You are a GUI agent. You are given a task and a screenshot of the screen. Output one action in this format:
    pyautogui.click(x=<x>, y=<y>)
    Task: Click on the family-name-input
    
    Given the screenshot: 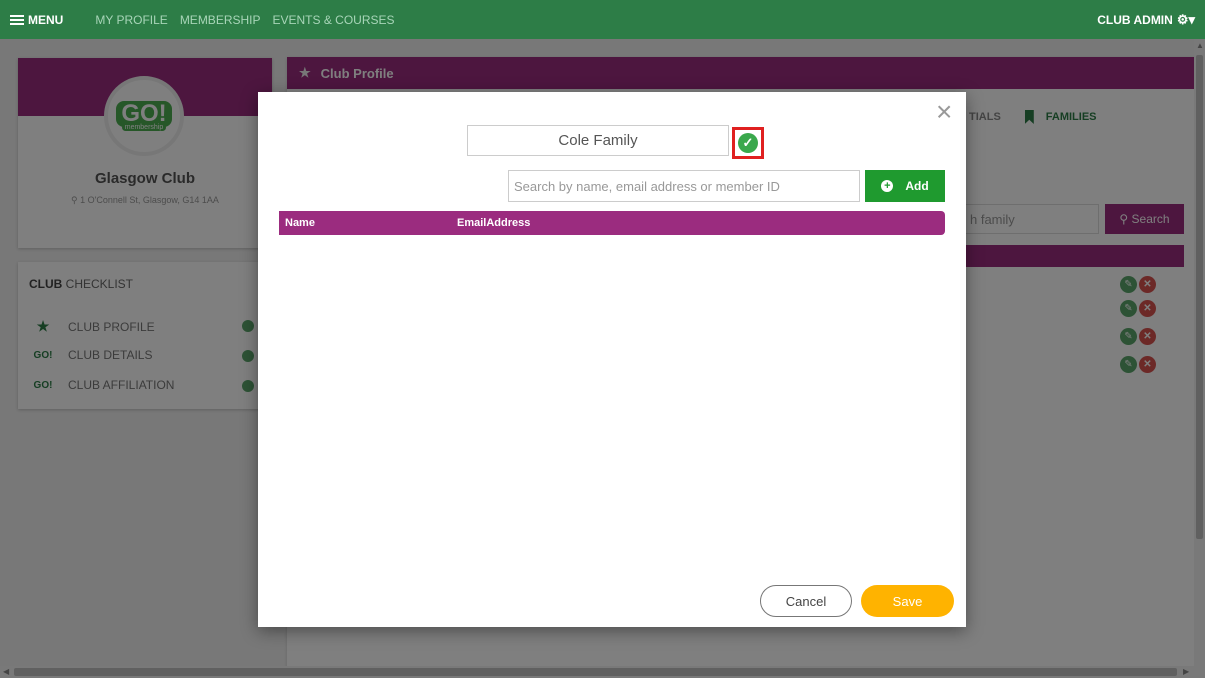 What is the action you would take?
    pyautogui.click(x=598, y=140)
    